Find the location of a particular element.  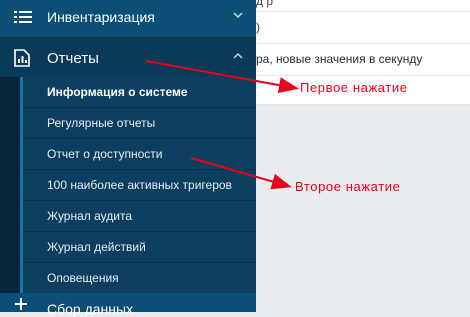

annotation-first-click: Первое нажатие is located at coordinates (354, 87).